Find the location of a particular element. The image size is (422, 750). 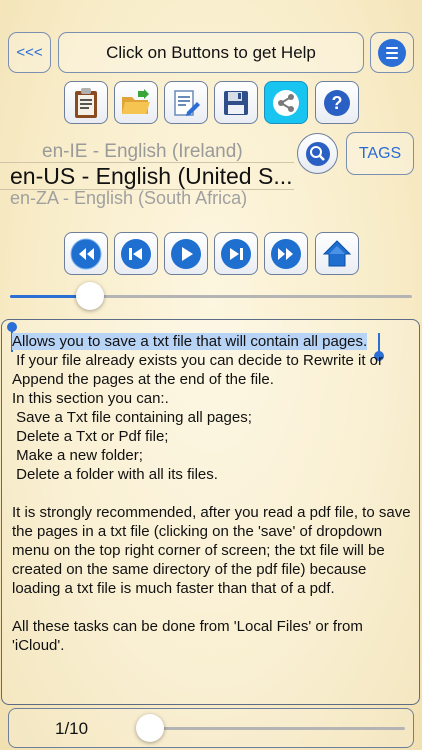

share-icon is located at coordinates (286, 102).